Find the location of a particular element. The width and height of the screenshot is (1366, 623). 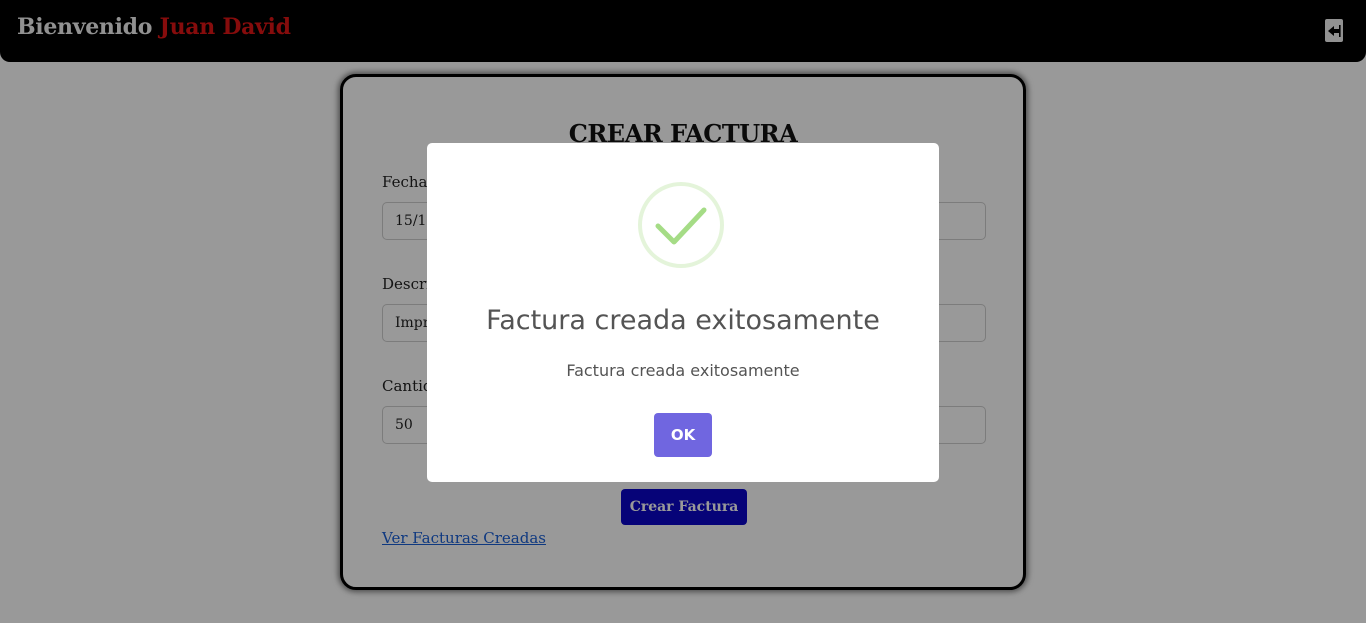

dialog-title: Factura creada exitosamente is located at coordinates (683, 320).